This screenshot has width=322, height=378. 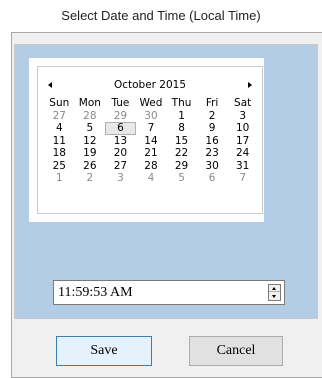 I want to click on calendar-day: 10, so click(x=242, y=128).